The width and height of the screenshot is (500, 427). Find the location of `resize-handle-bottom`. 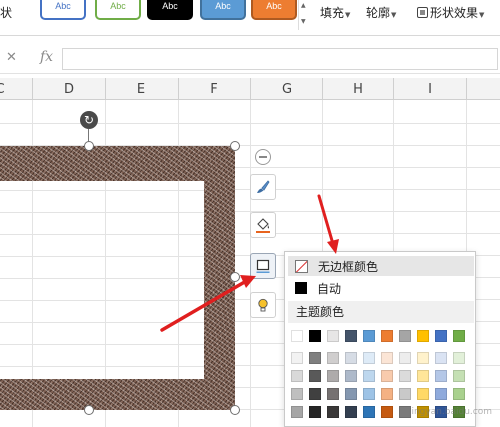

resize-handle-bottom is located at coordinates (89, 410).